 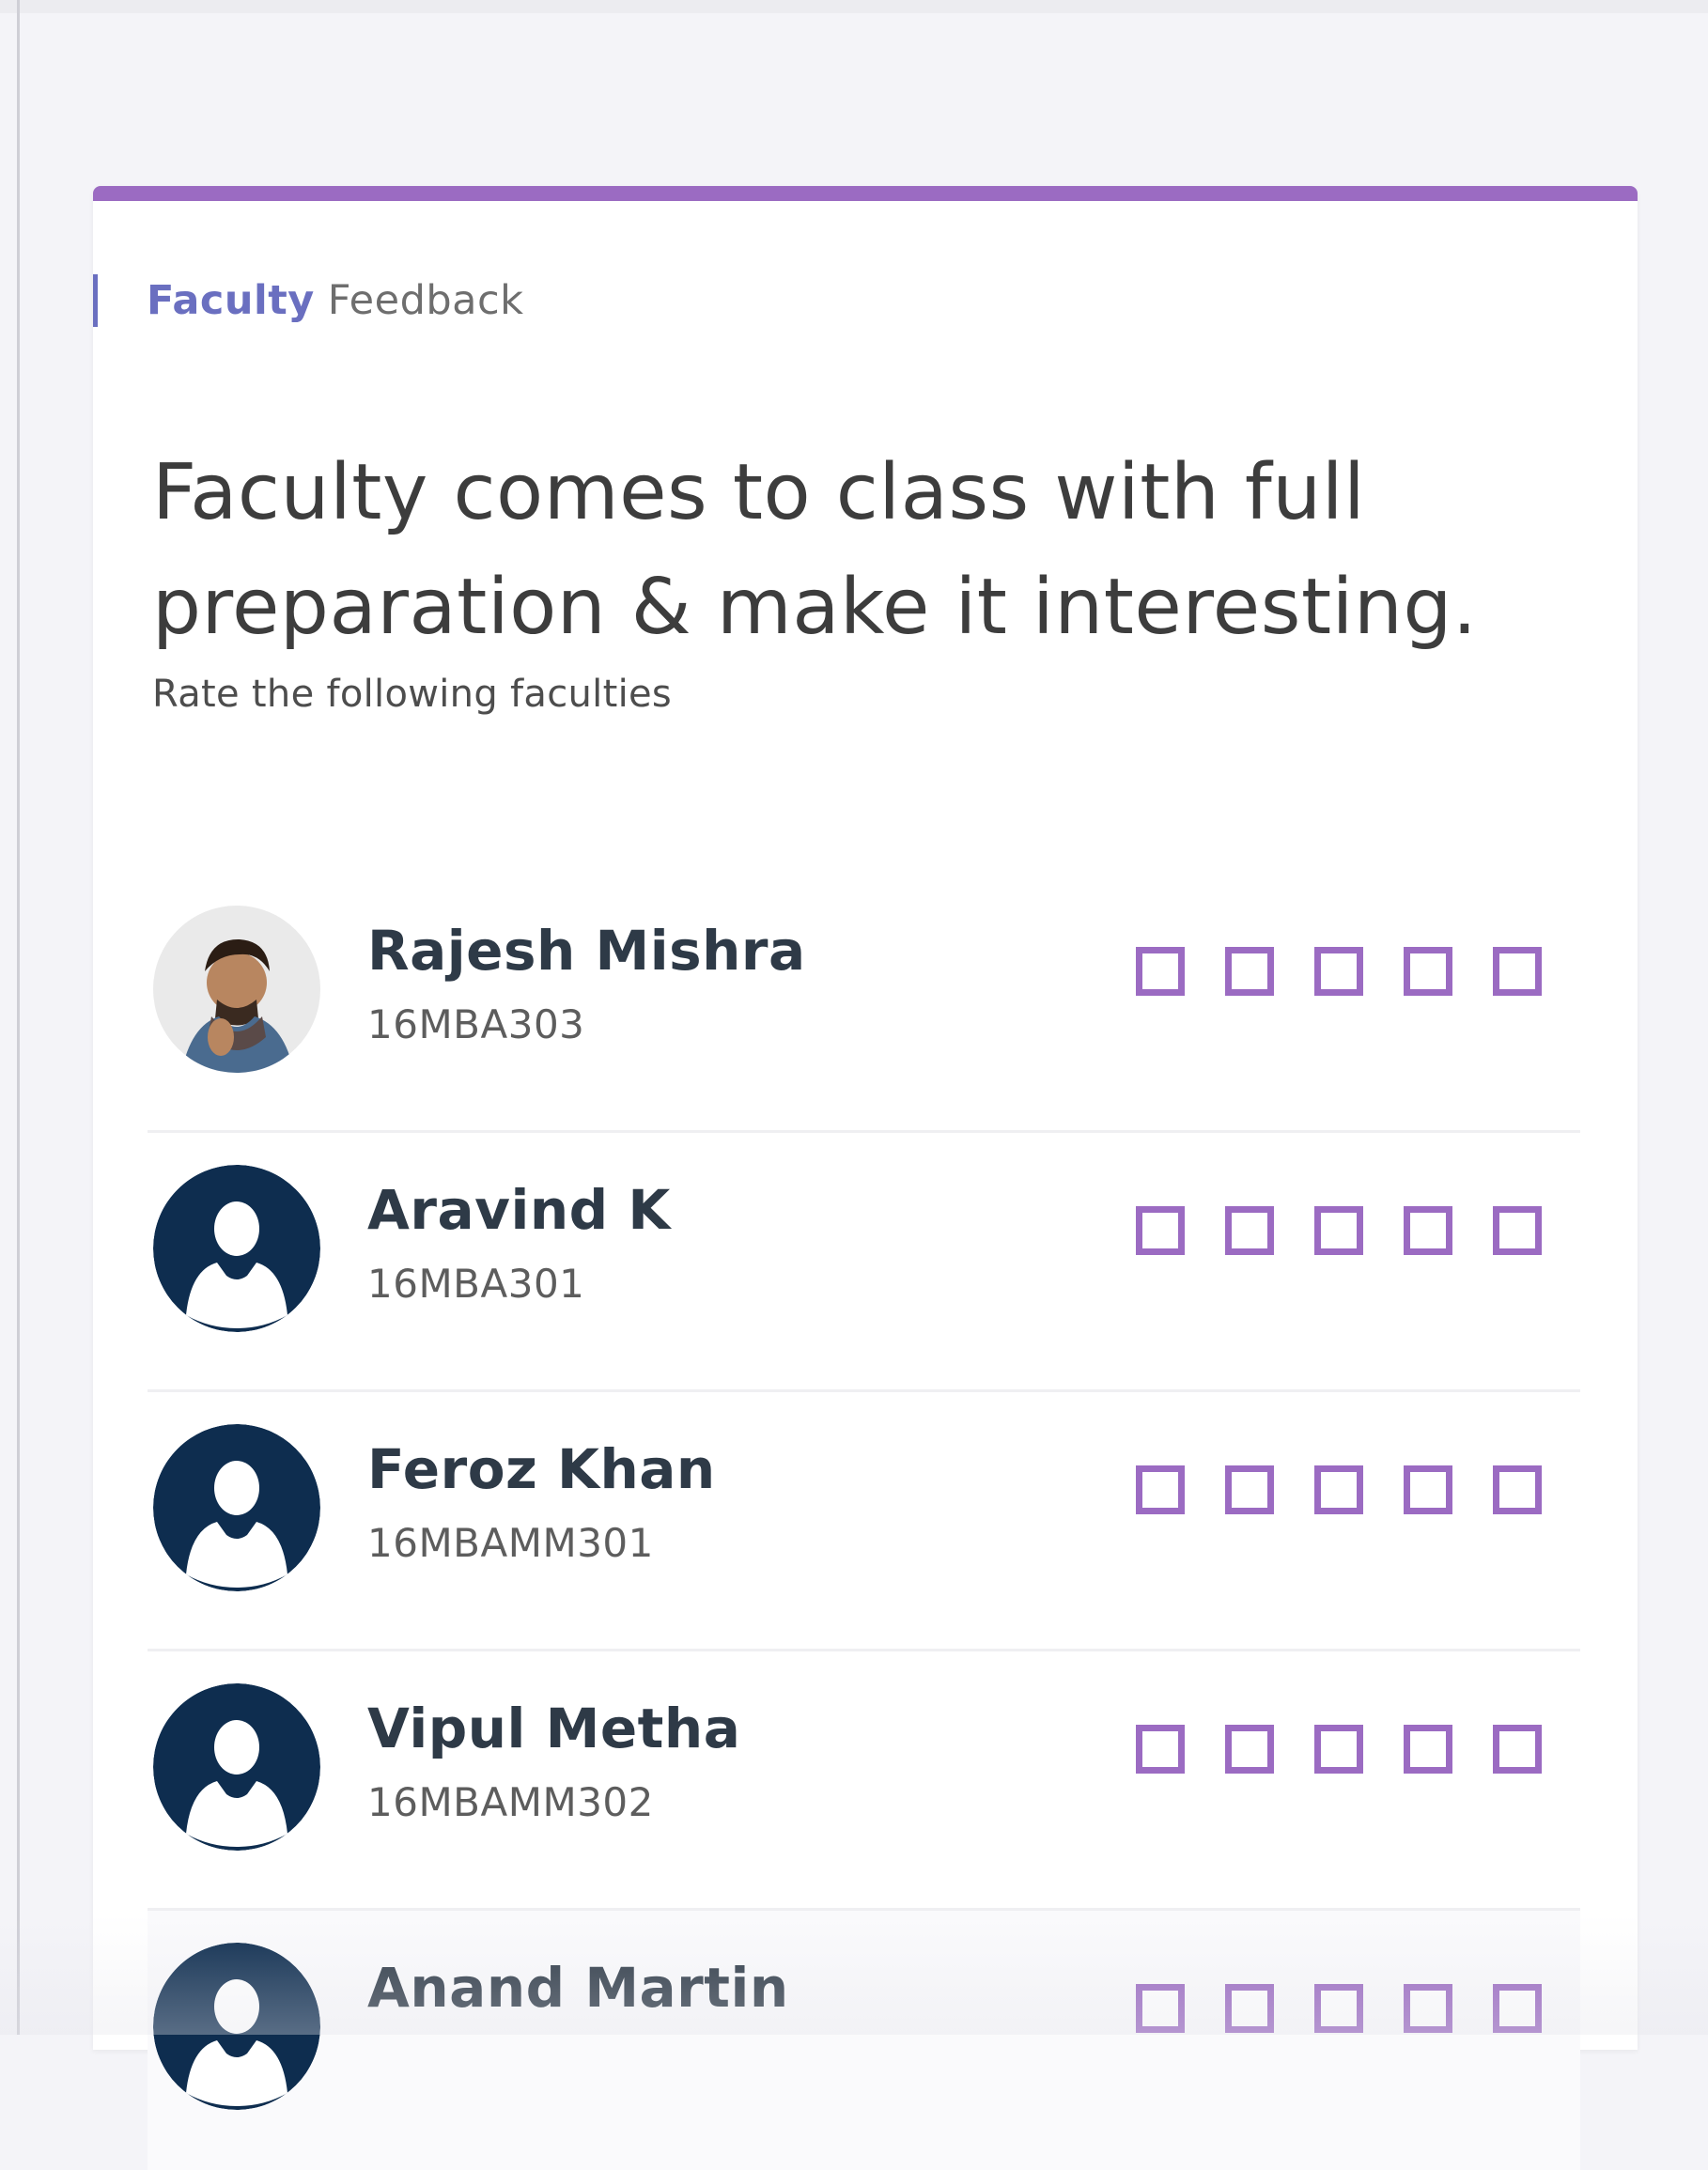 What do you see at coordinates (586, 951) in the screenshot?
I see `faculty-name: Rajesh Mishra` at bounding box center [586, 951].